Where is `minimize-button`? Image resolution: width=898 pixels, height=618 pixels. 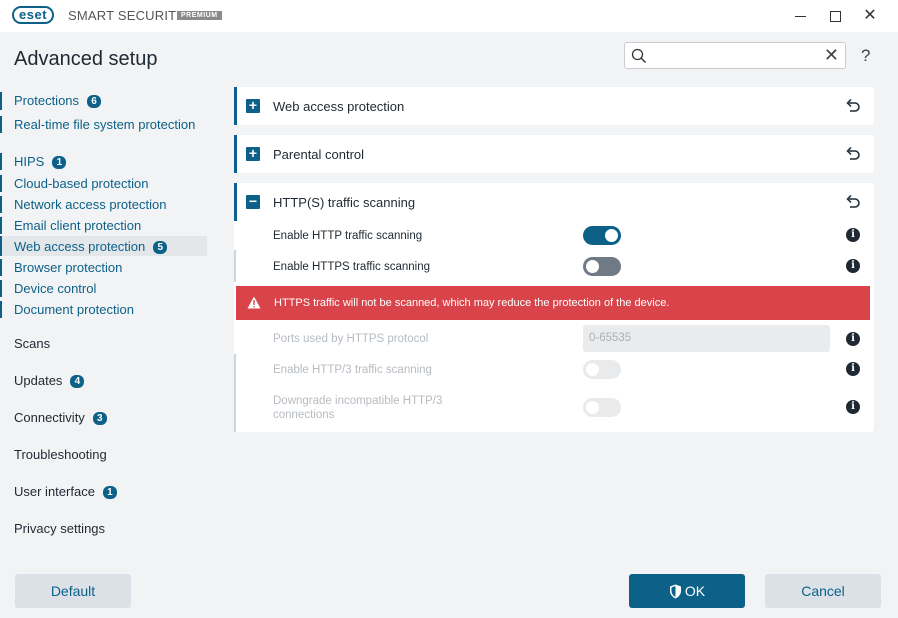 minimize-button is located at coordinates (800, 16).